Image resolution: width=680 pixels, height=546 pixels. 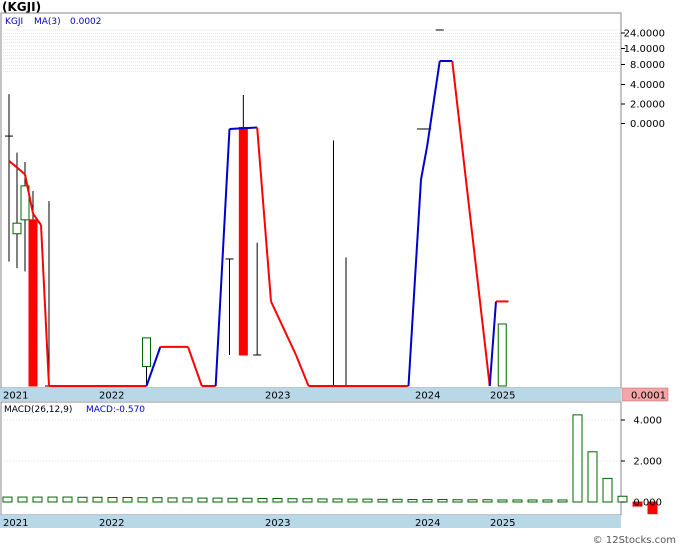 What do you see at coordinates (111, 396) in the screenshot?
I see `price-x-tick-label: 2022` at bounding box center [111, 396].